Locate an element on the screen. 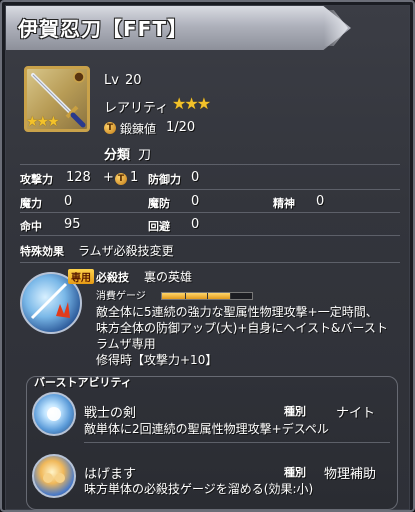 This screenshot has height=512, width=415. spr-value: 0 is located at coordinates (320, 201).